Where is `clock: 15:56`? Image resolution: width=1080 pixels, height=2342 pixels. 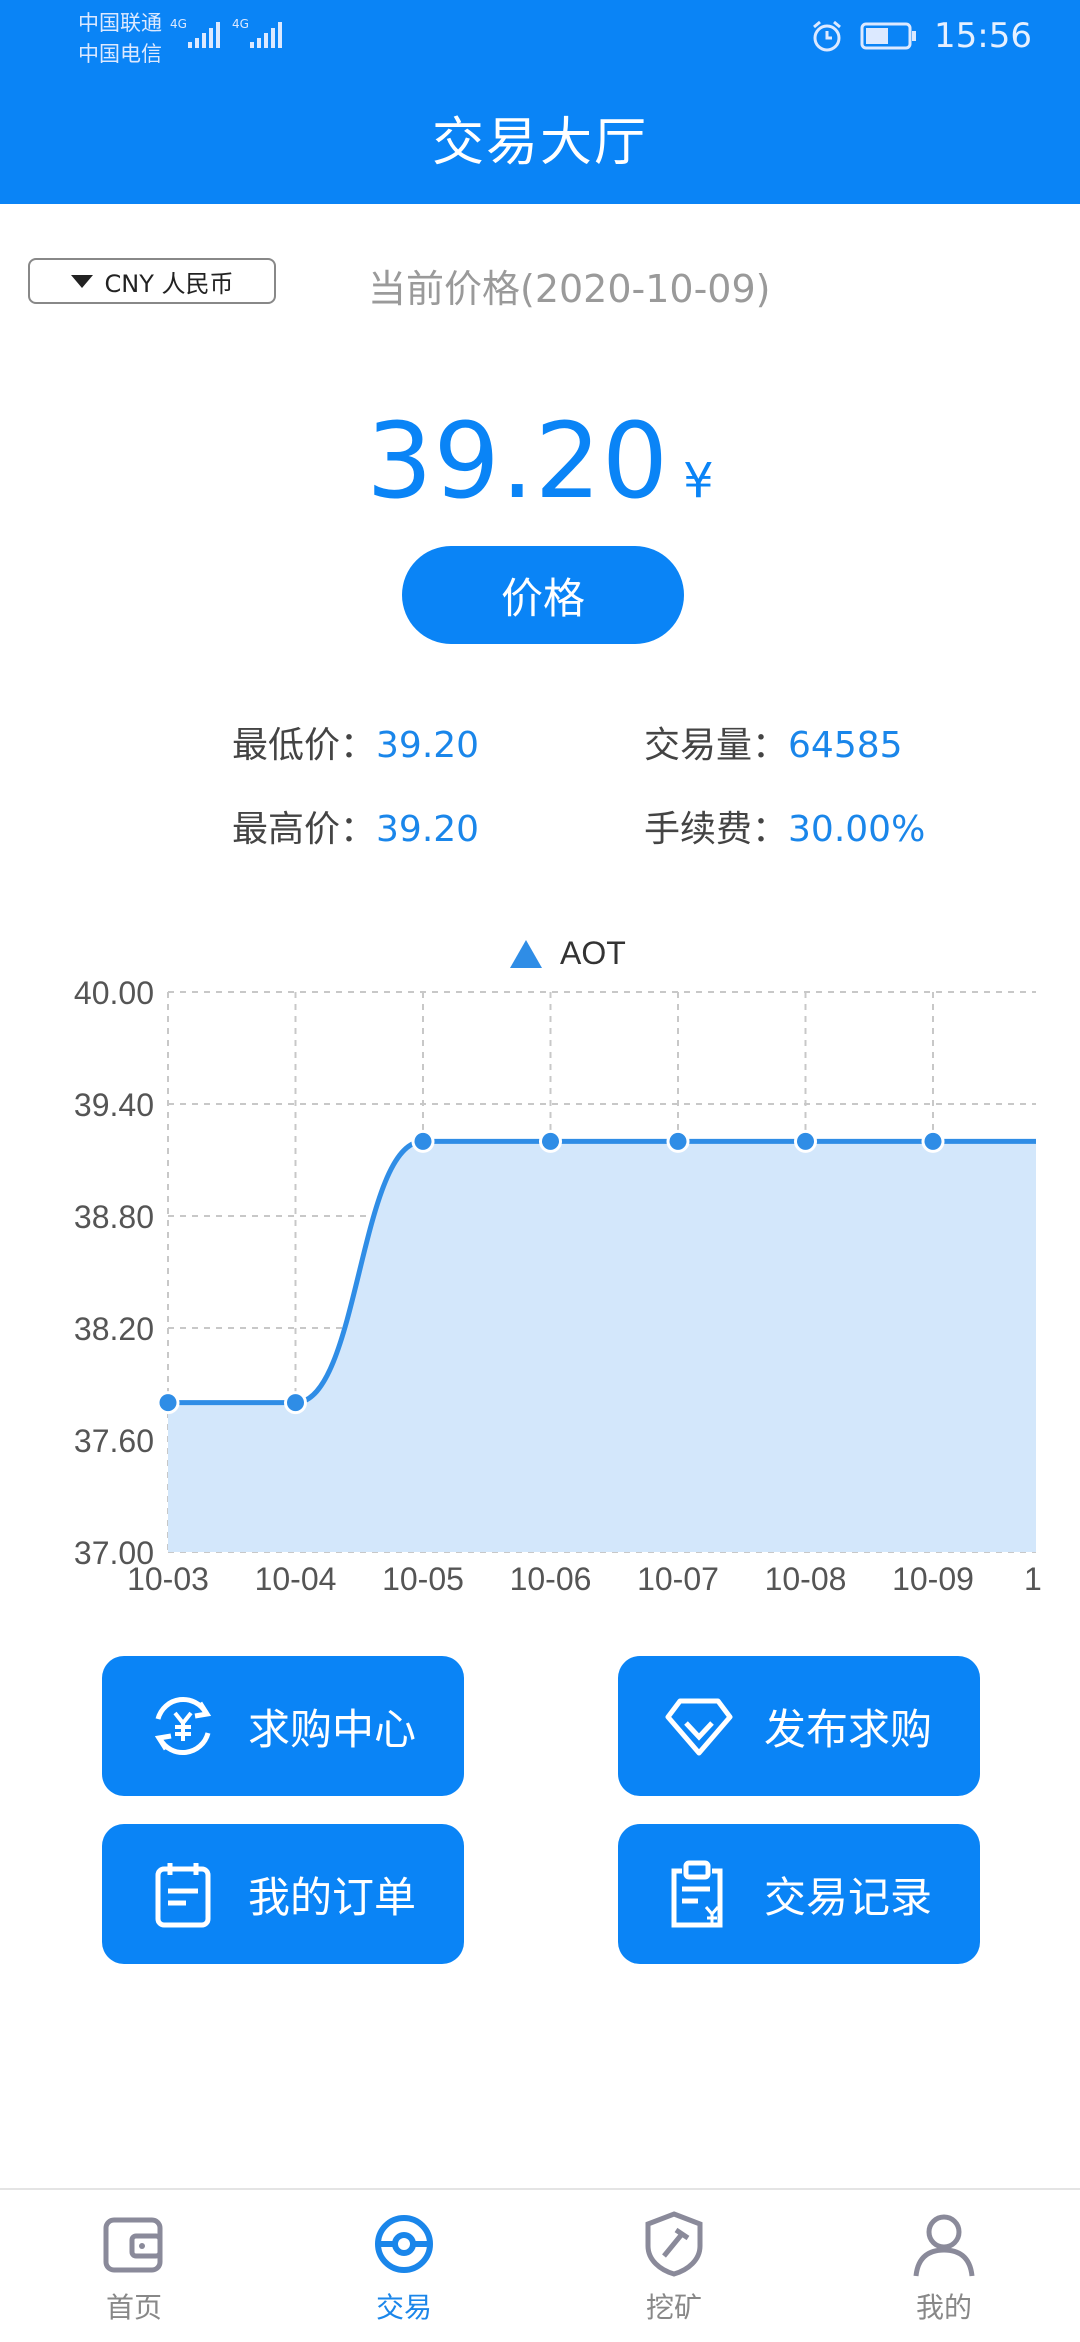
clock: 15:56 is located at coordinates (983, 36).